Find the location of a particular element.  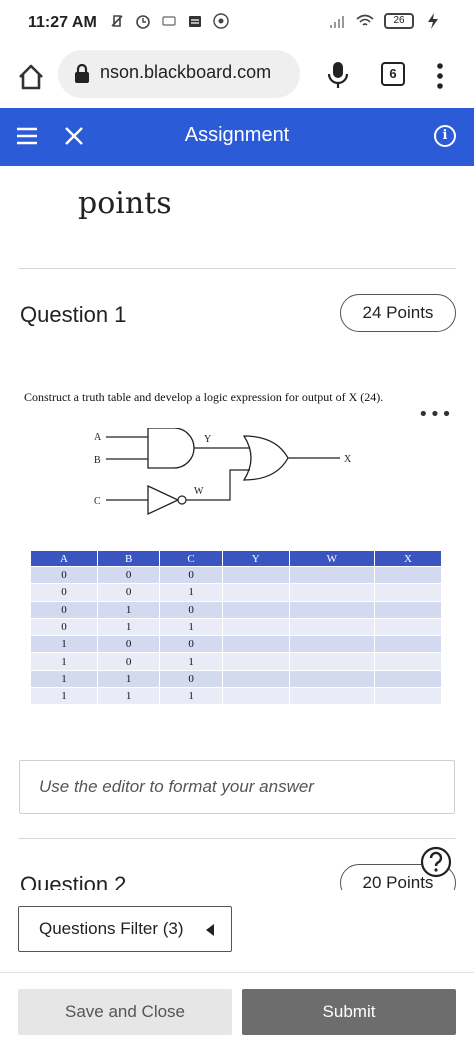

circuit-label-w: W is located at coordinates (199, 491).